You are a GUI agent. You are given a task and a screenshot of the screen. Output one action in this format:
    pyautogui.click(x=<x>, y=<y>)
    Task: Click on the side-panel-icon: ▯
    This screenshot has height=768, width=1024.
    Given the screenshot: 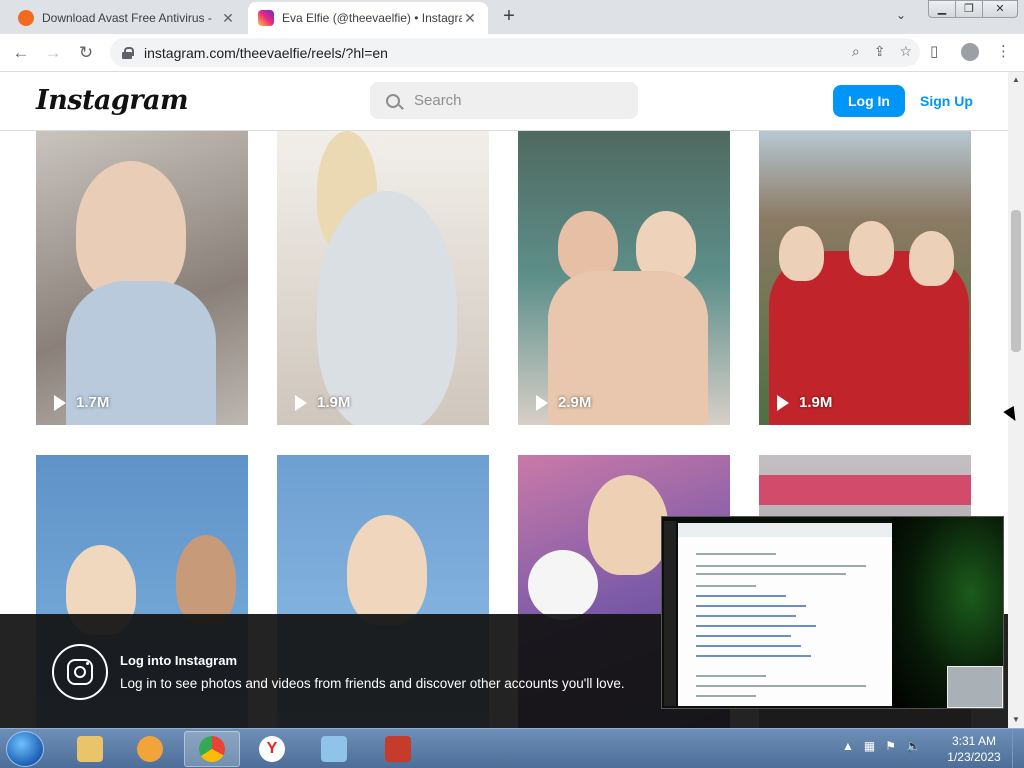 What is the action you would take?
    pyautogui.click(x=934, y=51)
    